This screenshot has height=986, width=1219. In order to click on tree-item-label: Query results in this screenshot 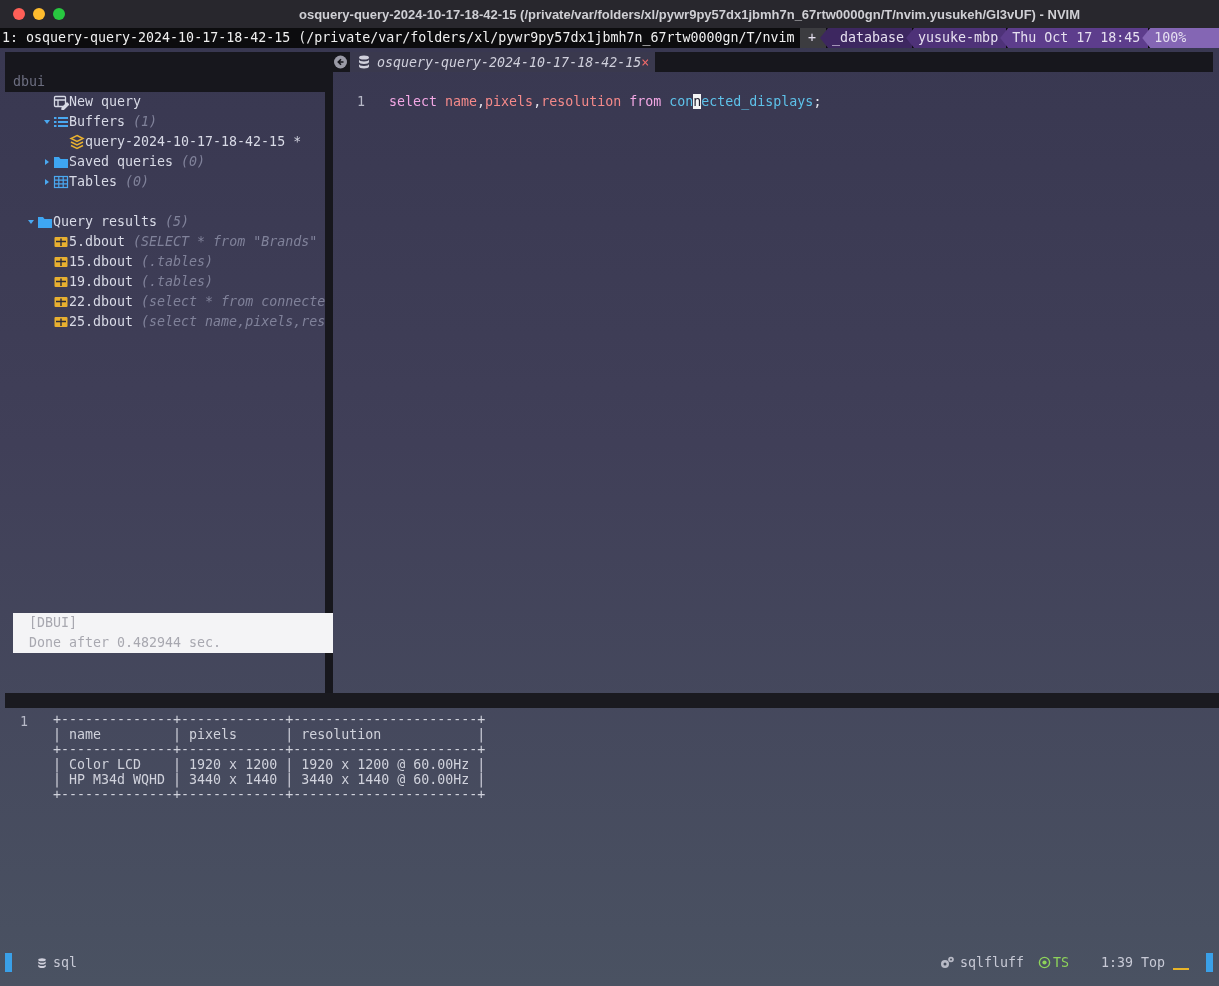, I will do `click(105, 222)`.